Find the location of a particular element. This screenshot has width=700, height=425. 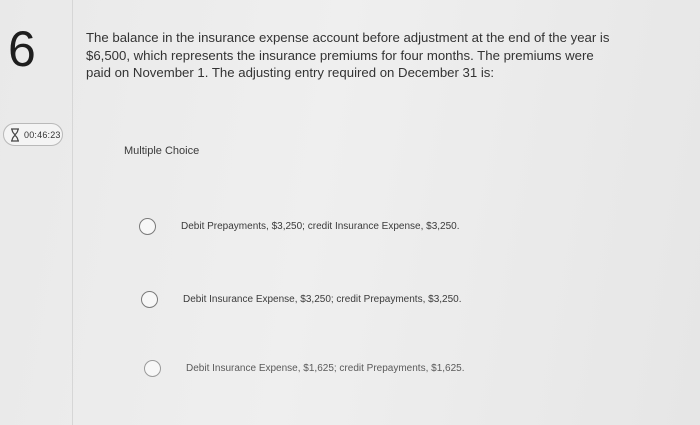

timer-value: 00:46:23 is located at coordinates (42, 134).